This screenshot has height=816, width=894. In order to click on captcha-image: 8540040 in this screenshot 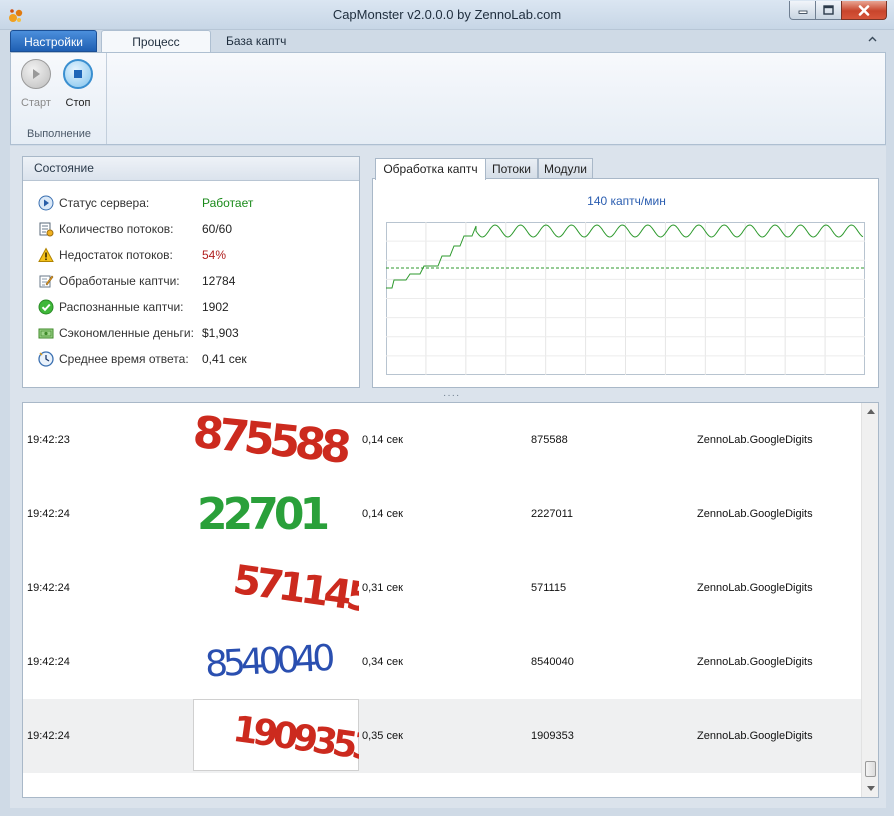, I will do `click(276, 661)`.